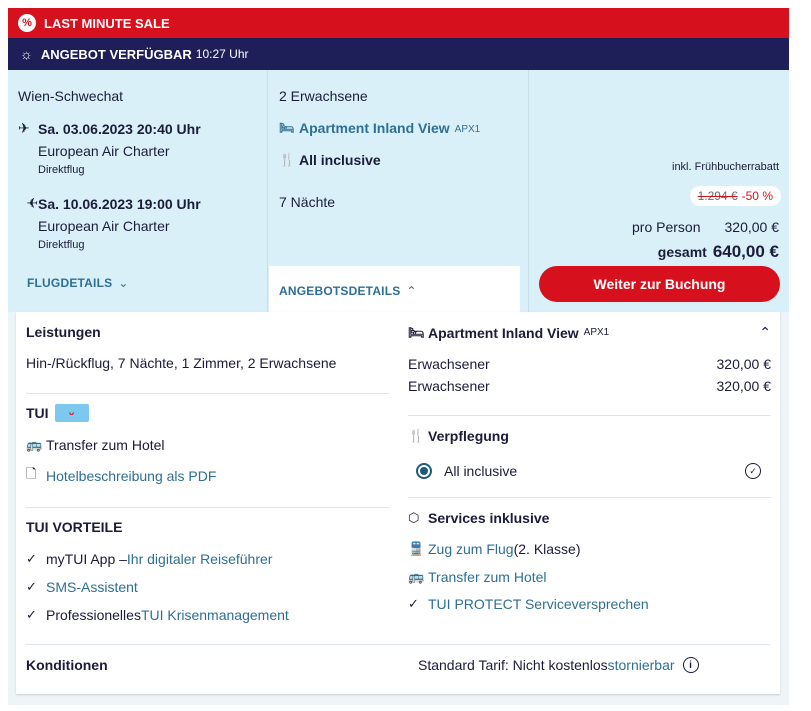  Describe the element at coordinates (67, 665) in the screenshot. I see `conditions-heading: Konditionen` at that location.